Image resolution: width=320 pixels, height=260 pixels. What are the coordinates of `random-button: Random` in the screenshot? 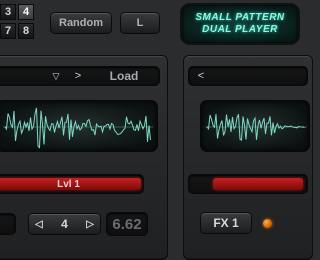 It's located at (81, 23).